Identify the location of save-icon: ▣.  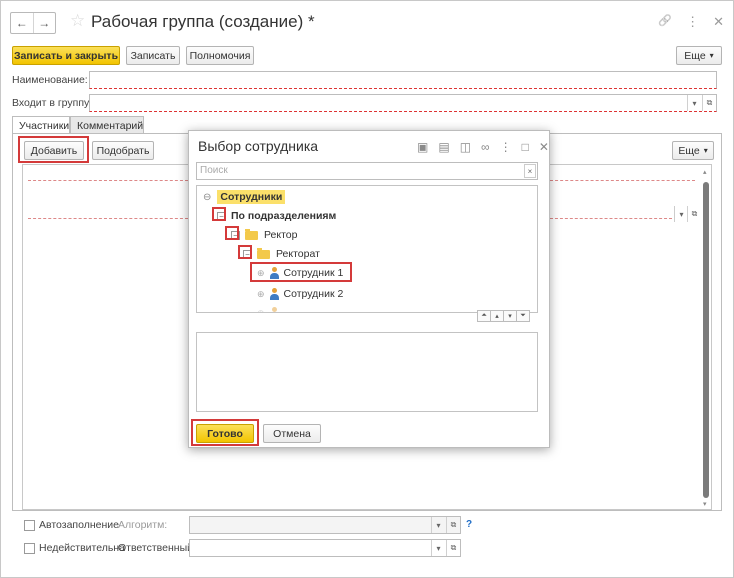
(422, 147).